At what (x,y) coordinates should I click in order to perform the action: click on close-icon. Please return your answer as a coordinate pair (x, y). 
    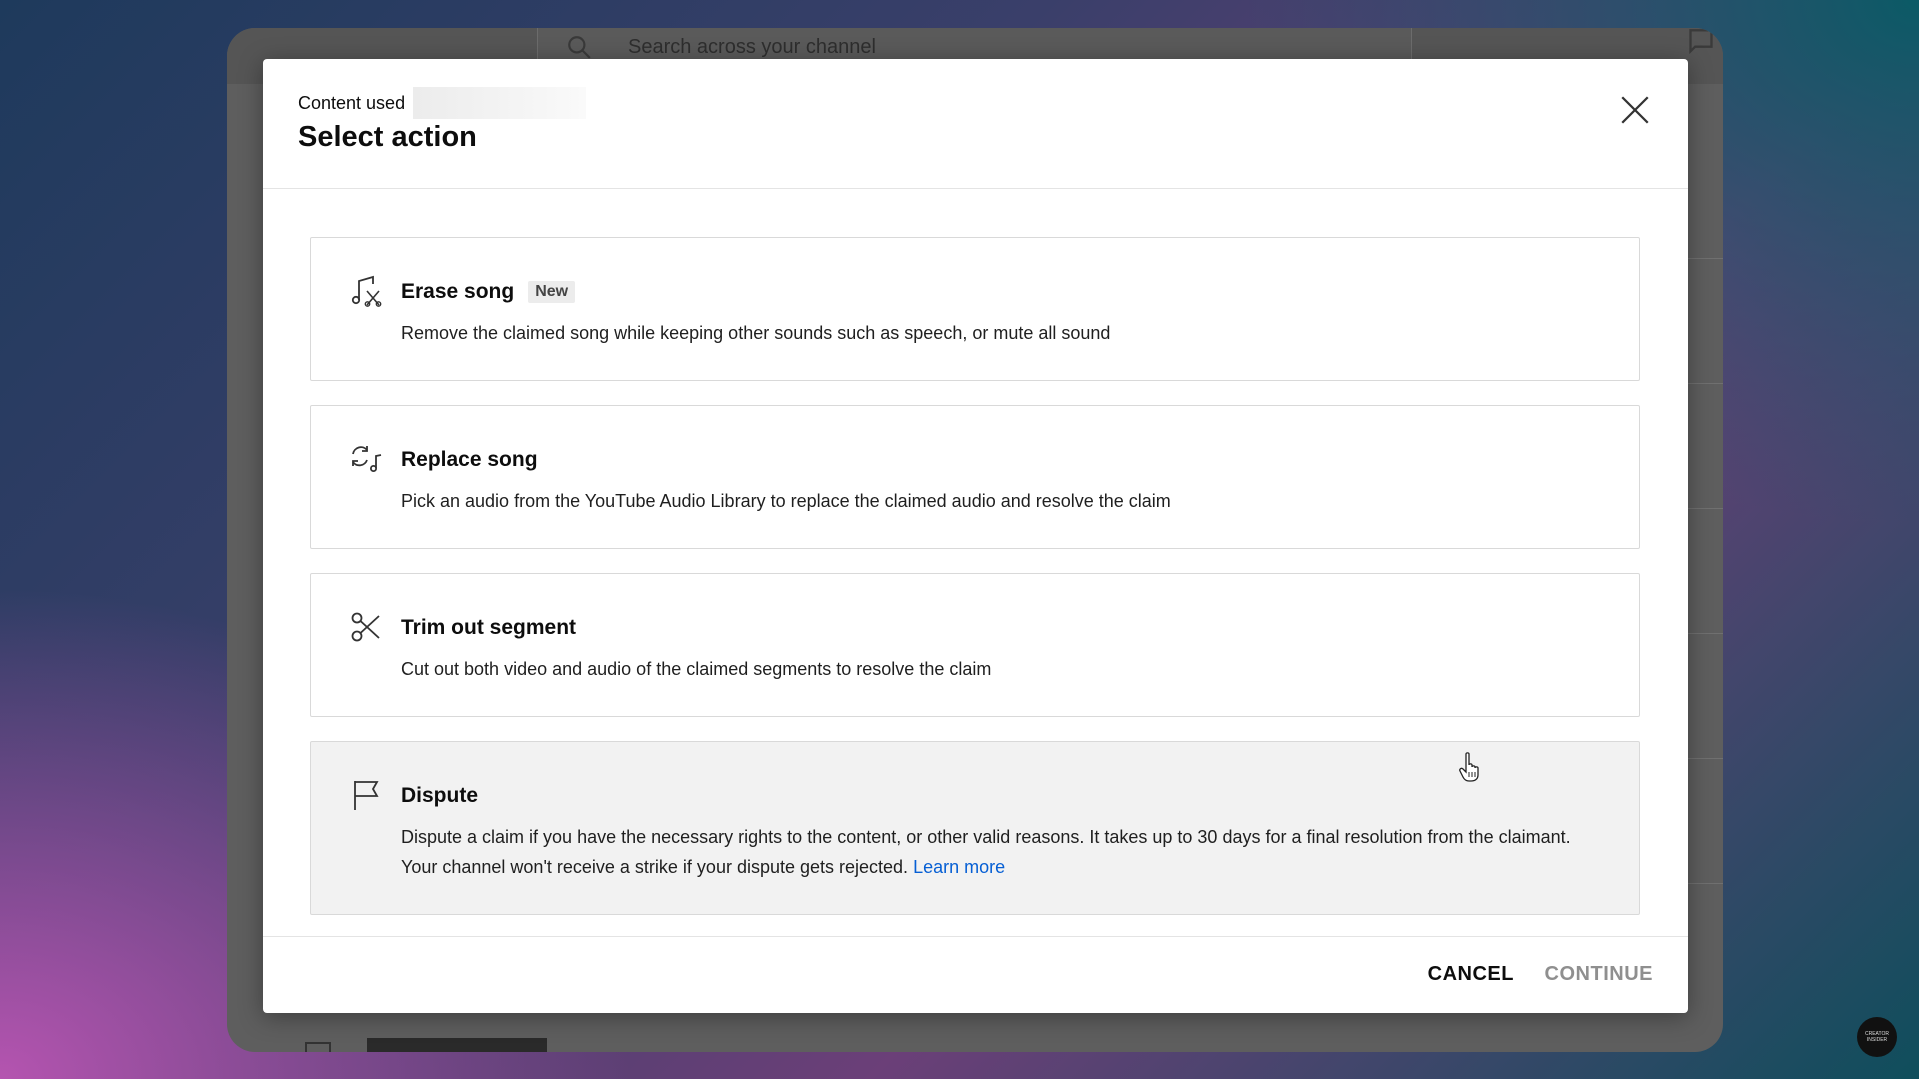
    Looking at the image, I should click on (1635, 110).